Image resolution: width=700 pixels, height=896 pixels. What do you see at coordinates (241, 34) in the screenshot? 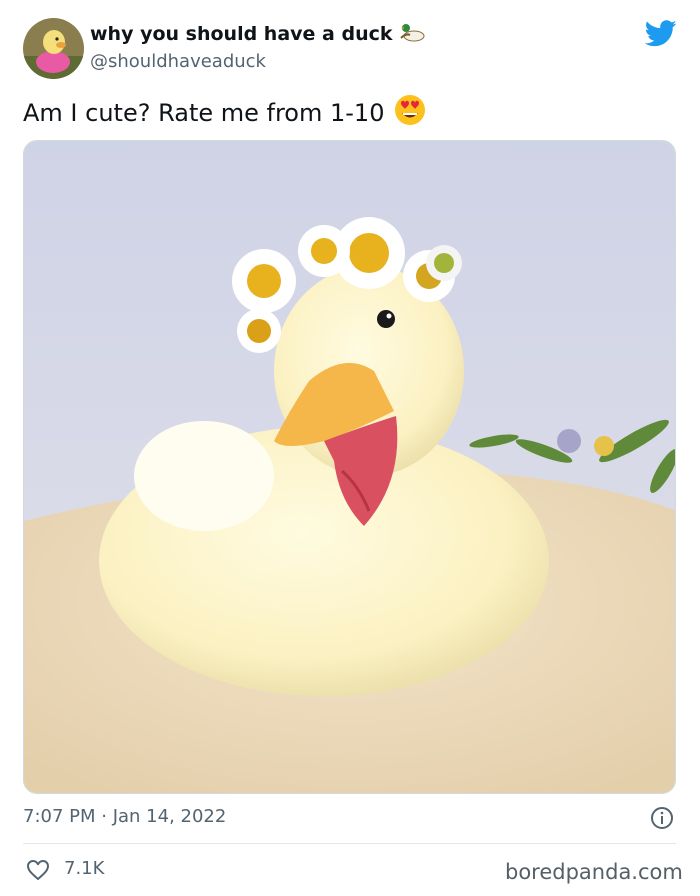
I see `display-name: why you should have a duck` at bounding box center [241, 34].